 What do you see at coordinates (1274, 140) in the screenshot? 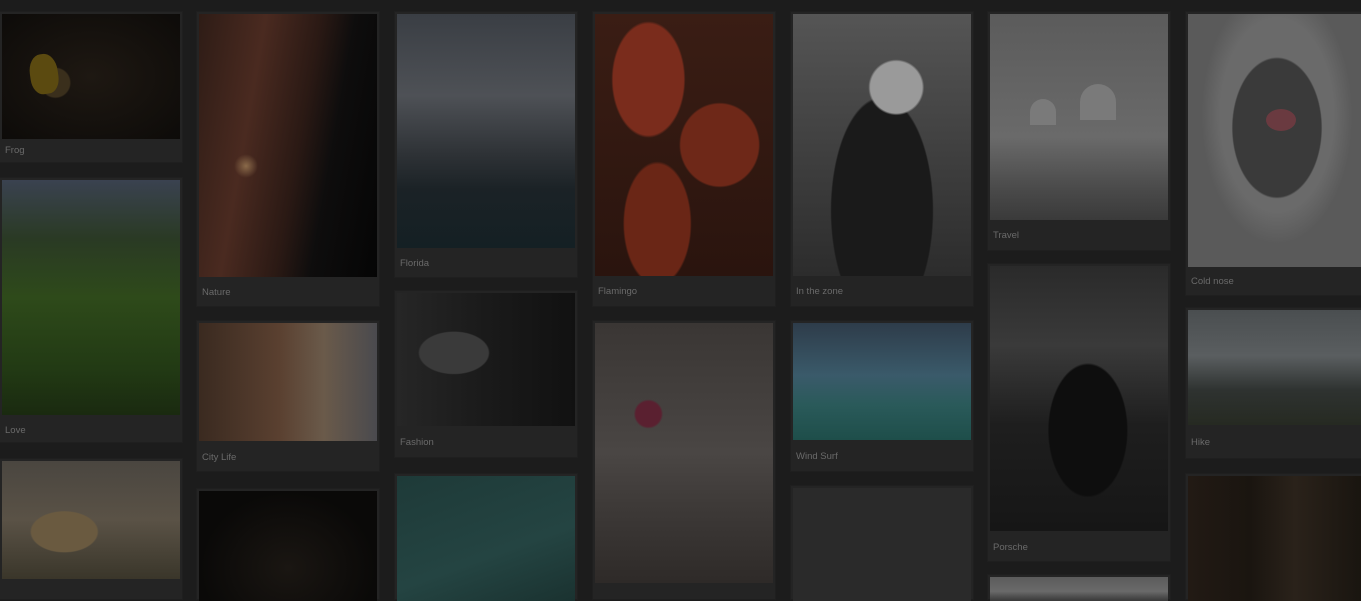
I see `photo-cold-nose` at bounding box center [1274, 140].